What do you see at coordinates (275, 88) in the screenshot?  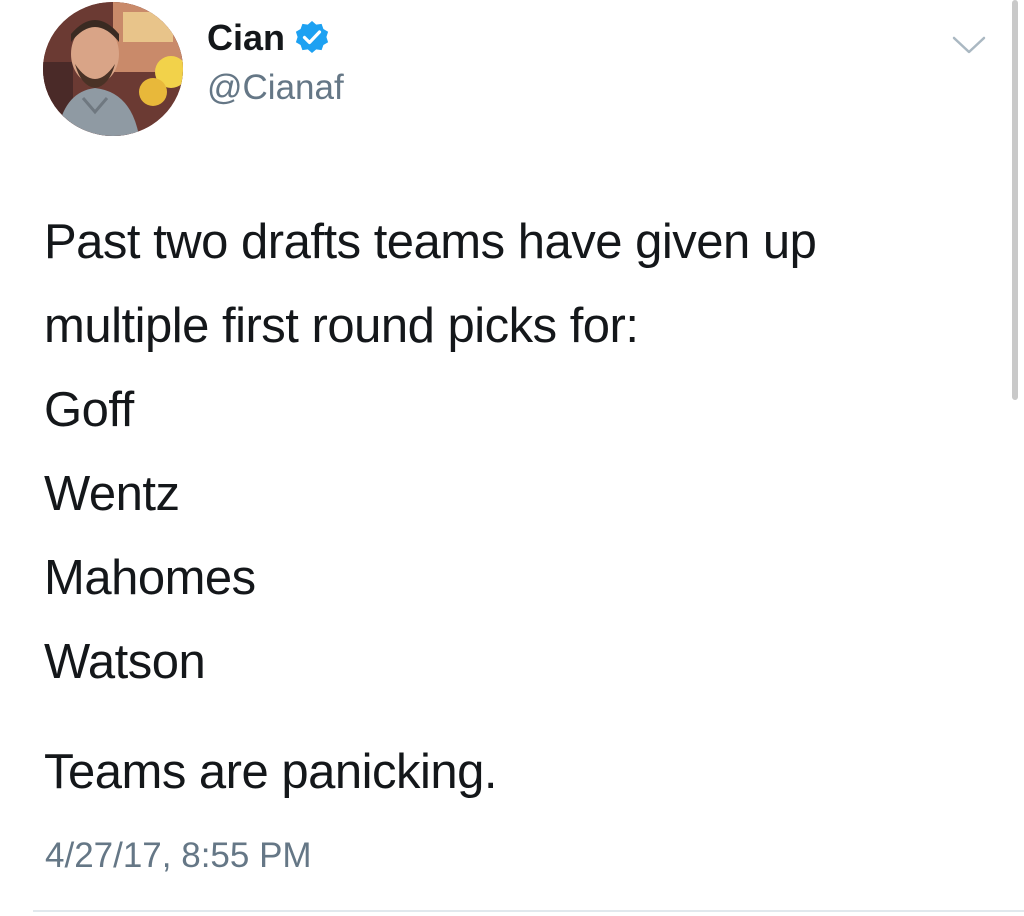 I see `author-handle: @Cianaf` at bounding box center [275, 88].